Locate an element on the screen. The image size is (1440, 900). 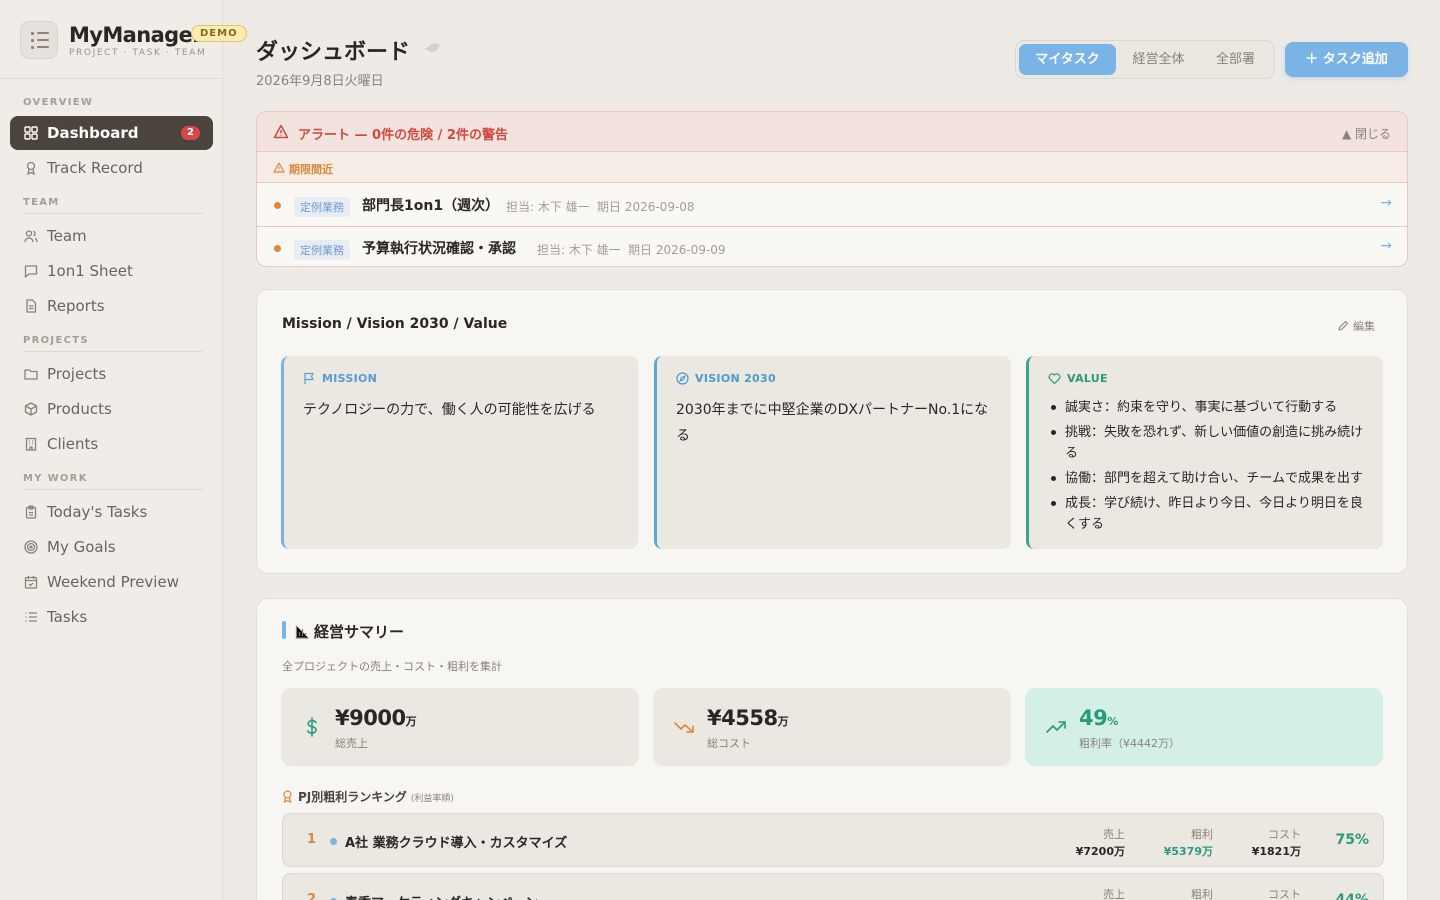
section-label-overview: OVERVIEW is located at coordinates (58, 102).